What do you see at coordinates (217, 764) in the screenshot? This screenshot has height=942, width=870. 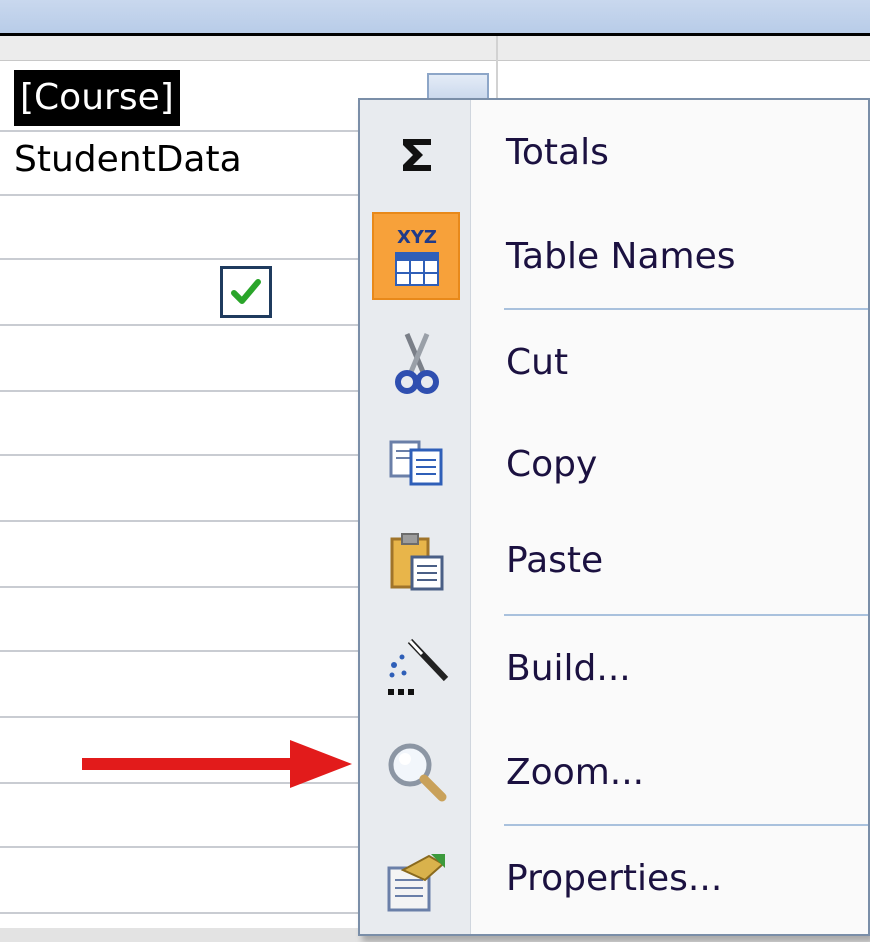 I see `red-arrow-annotation` at bounding box center [217, 764].